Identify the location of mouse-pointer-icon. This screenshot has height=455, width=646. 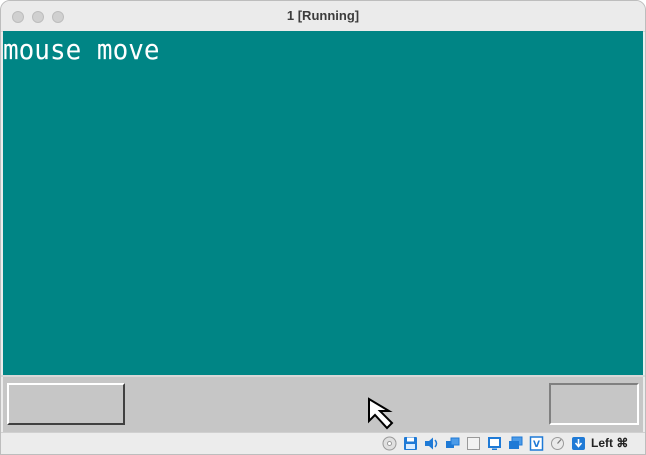
(381, 413).